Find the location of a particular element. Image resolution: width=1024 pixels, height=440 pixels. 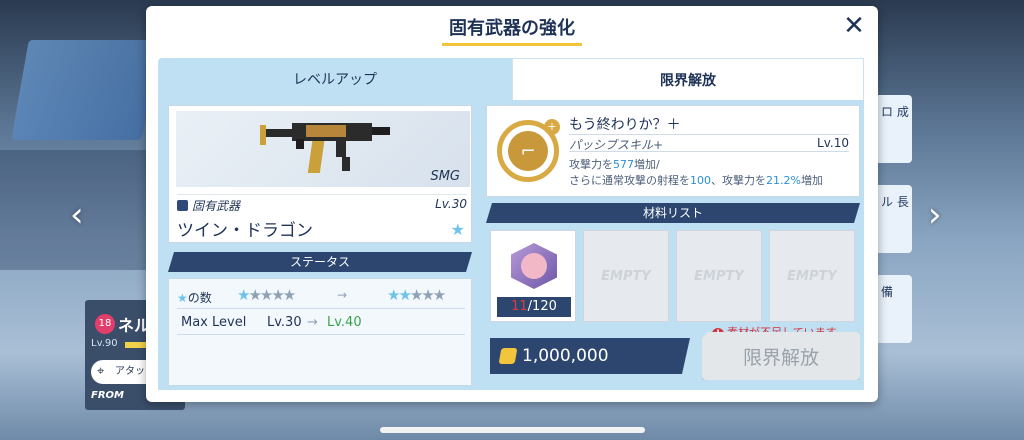

material-have: 11 is located at coordinates (519, 306).